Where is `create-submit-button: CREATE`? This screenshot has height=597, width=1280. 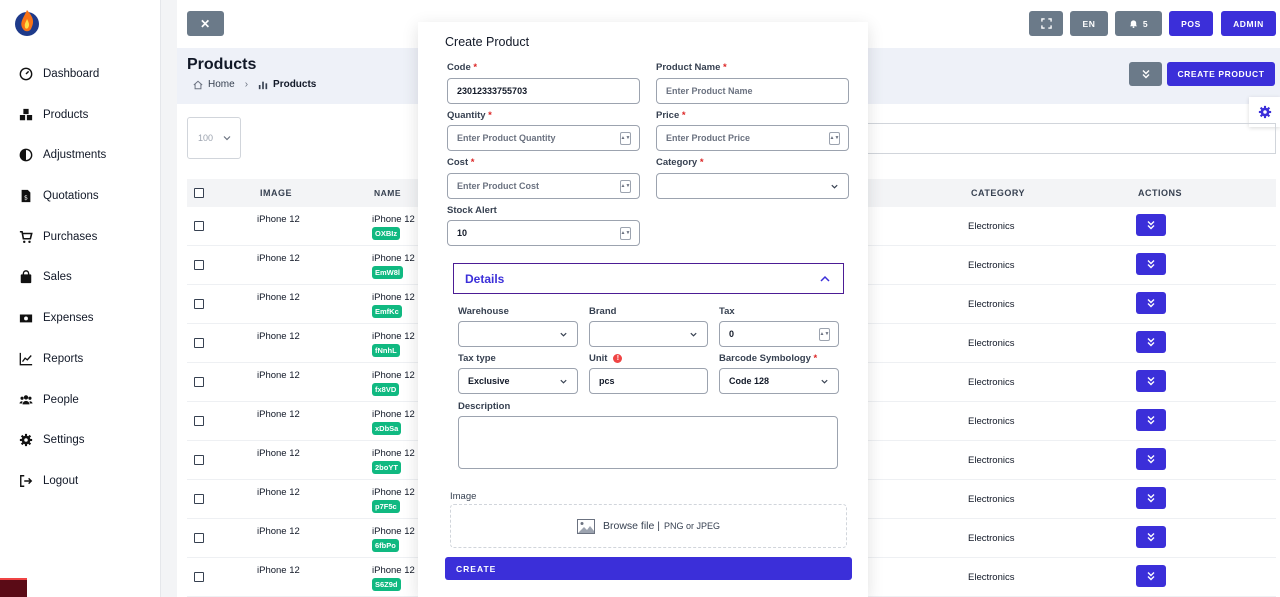
create-submit-button: CREATE is located at coordinates (648, 568).